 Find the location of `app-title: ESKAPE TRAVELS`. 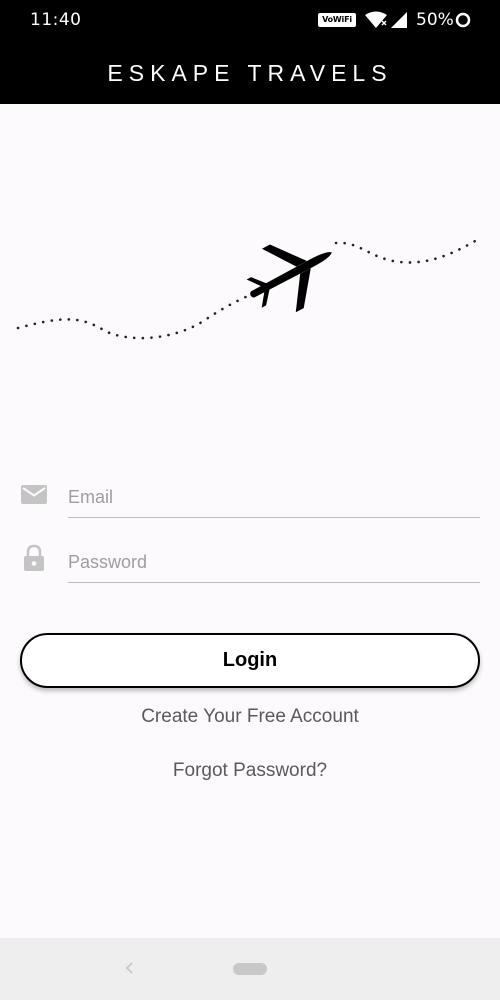

app-title: ESKAPE TRAVELS is located at coordinates (250, 73).